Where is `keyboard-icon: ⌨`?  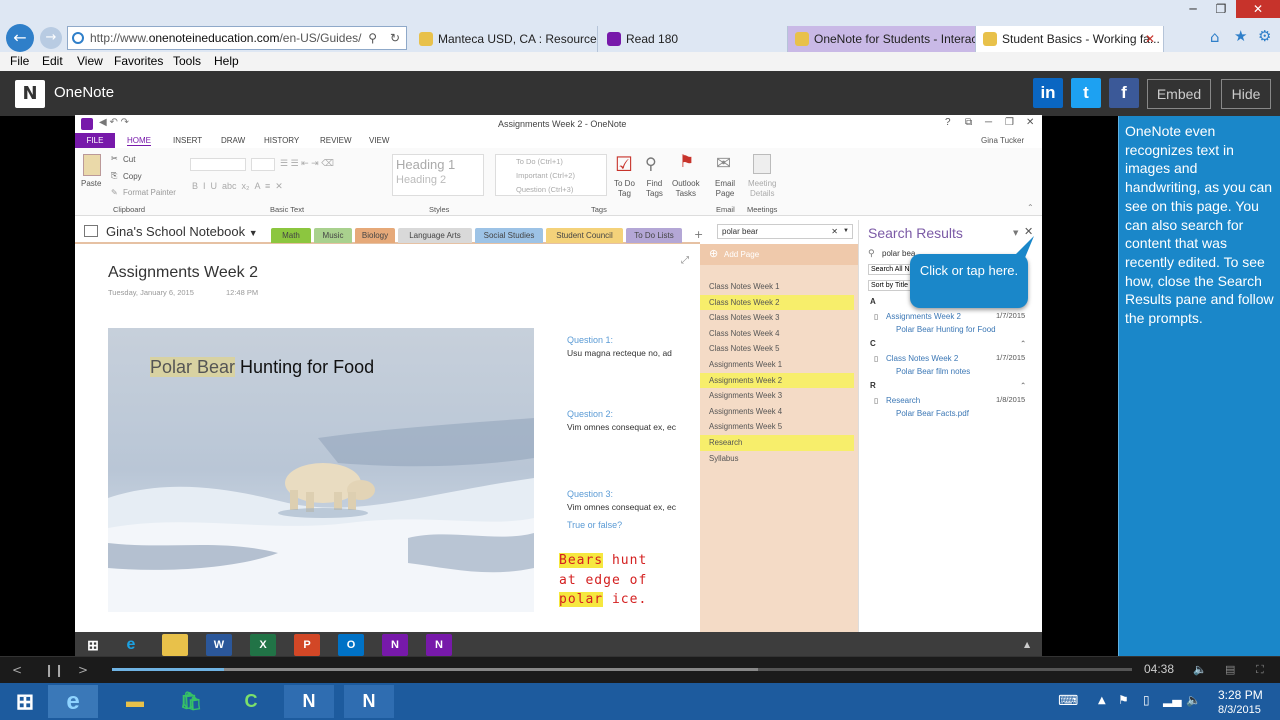 keyboard-icon: ⌨ is located at coordinates (1068, 701).